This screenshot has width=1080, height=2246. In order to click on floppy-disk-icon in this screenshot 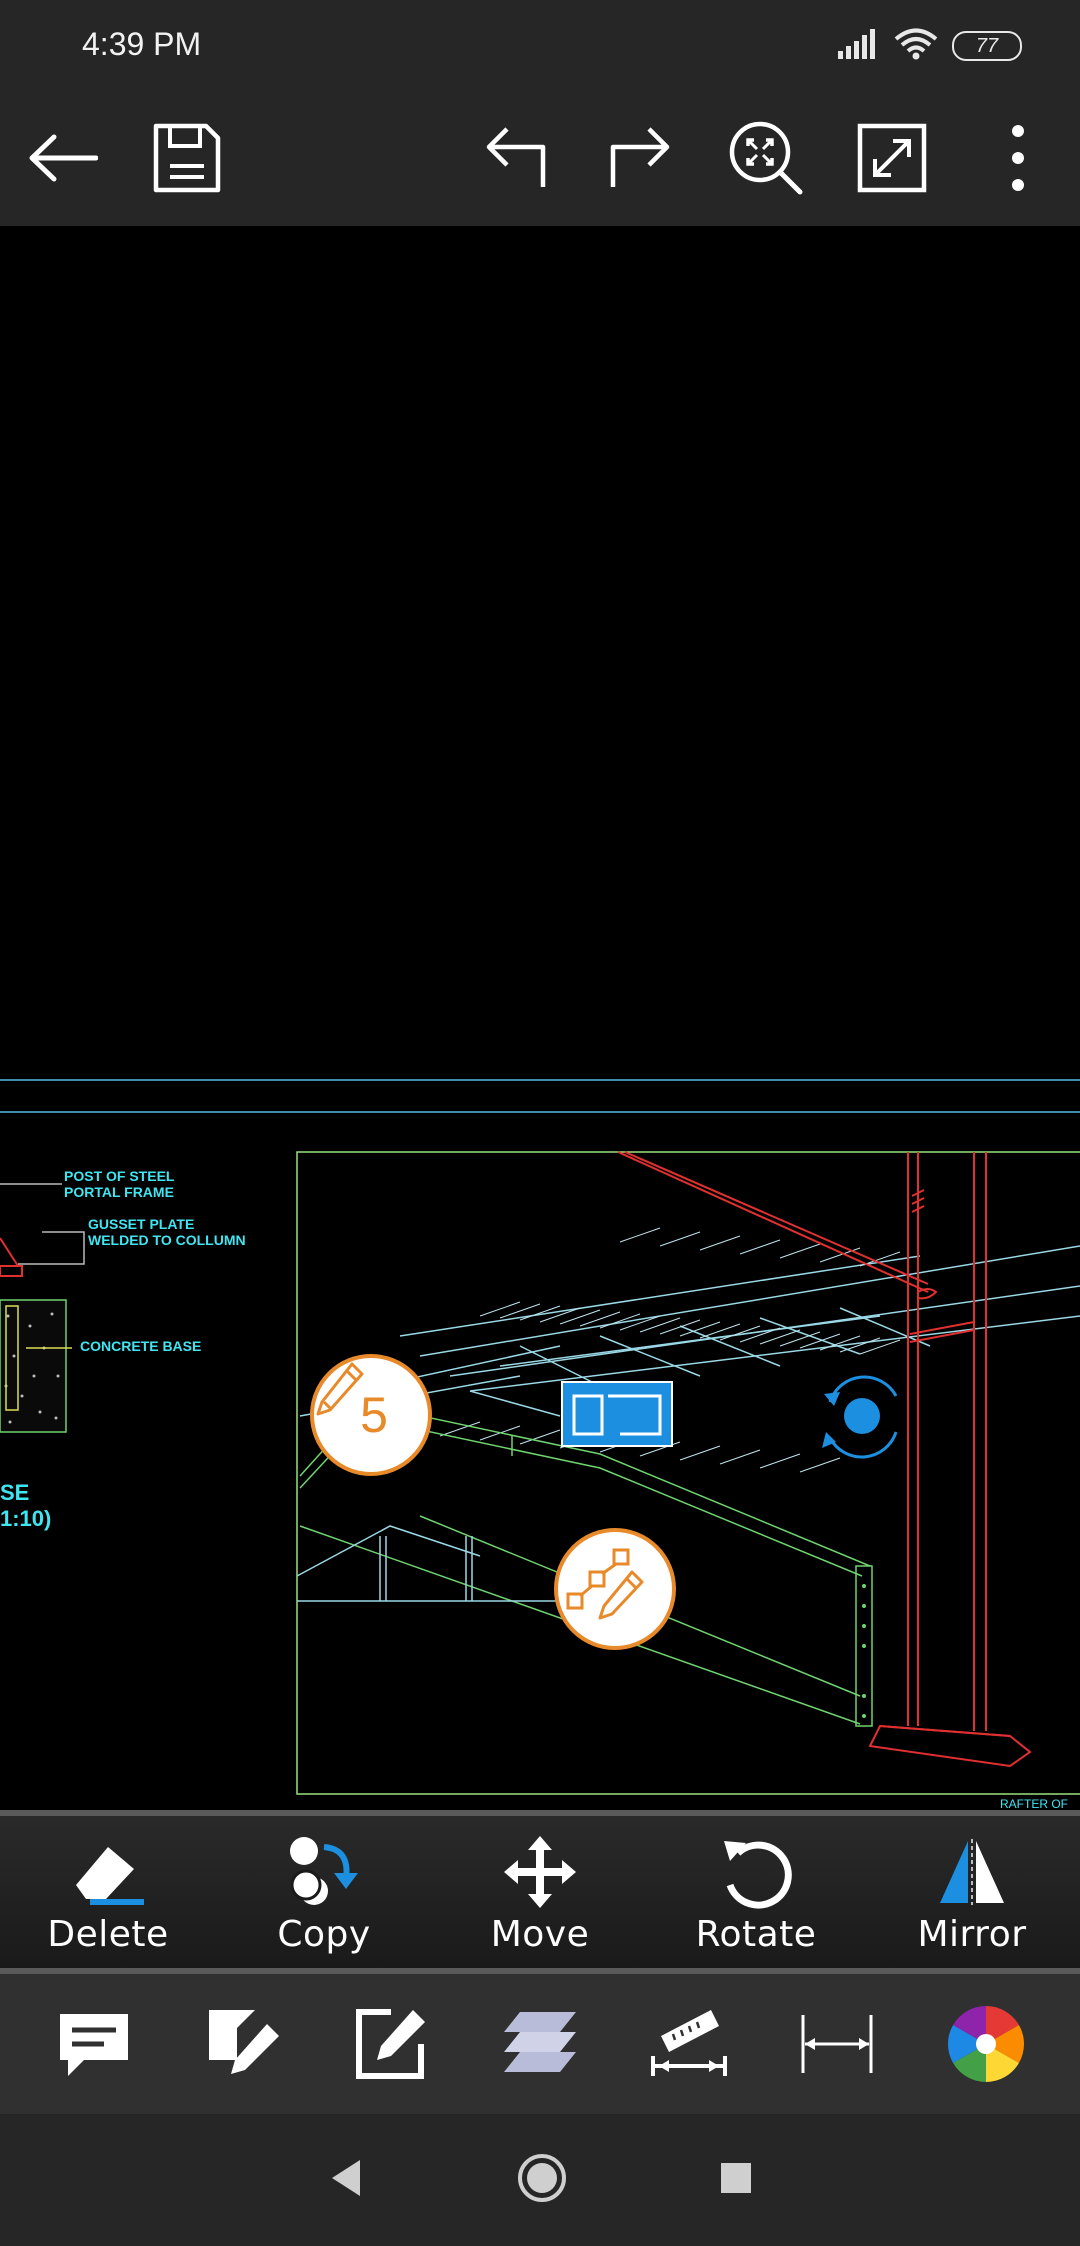, I will do `click(187, 158)`.